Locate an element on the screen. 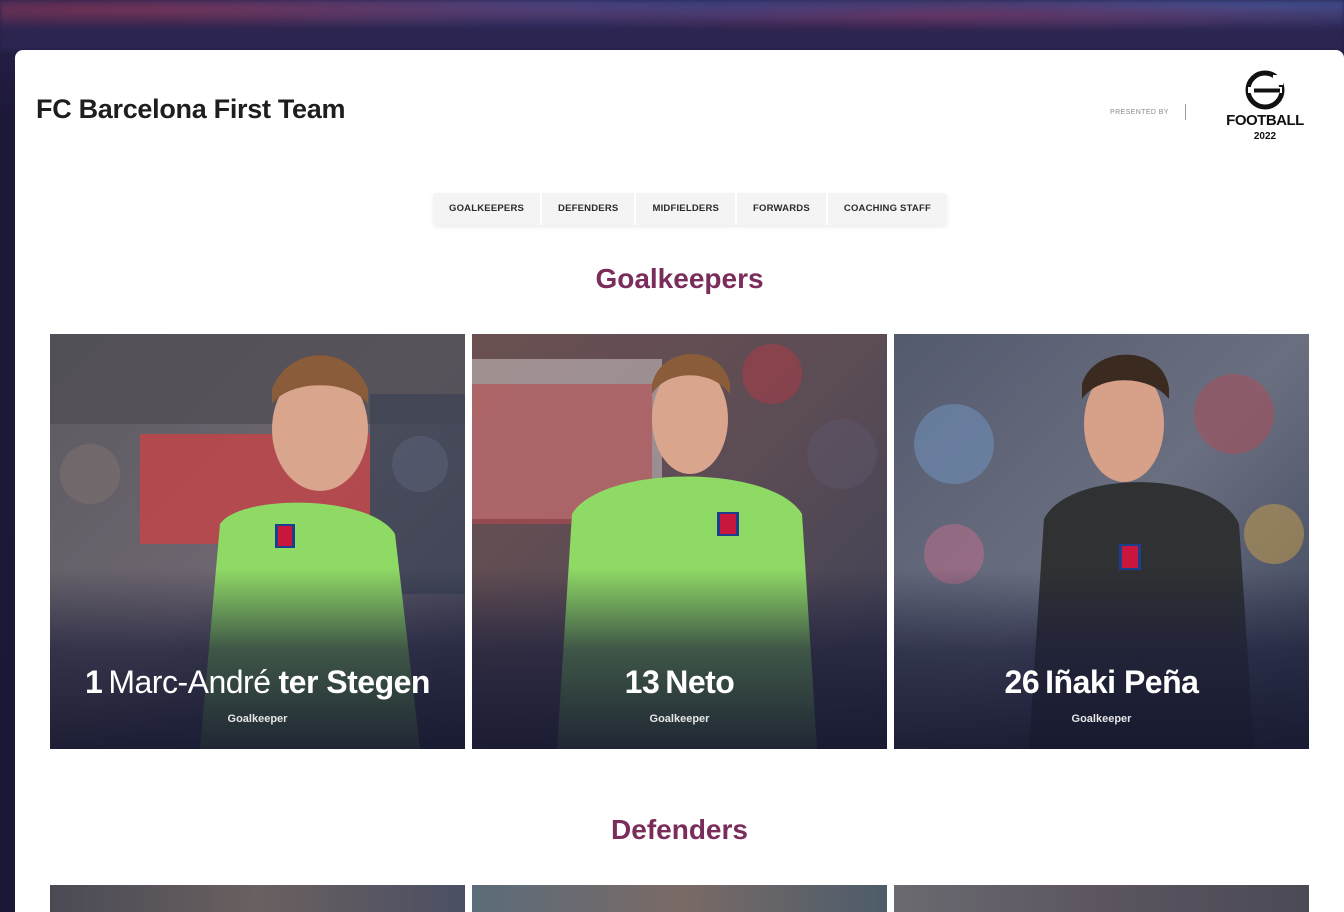  tab-forwards: FORWARDS is located at coordinates (782, 209).